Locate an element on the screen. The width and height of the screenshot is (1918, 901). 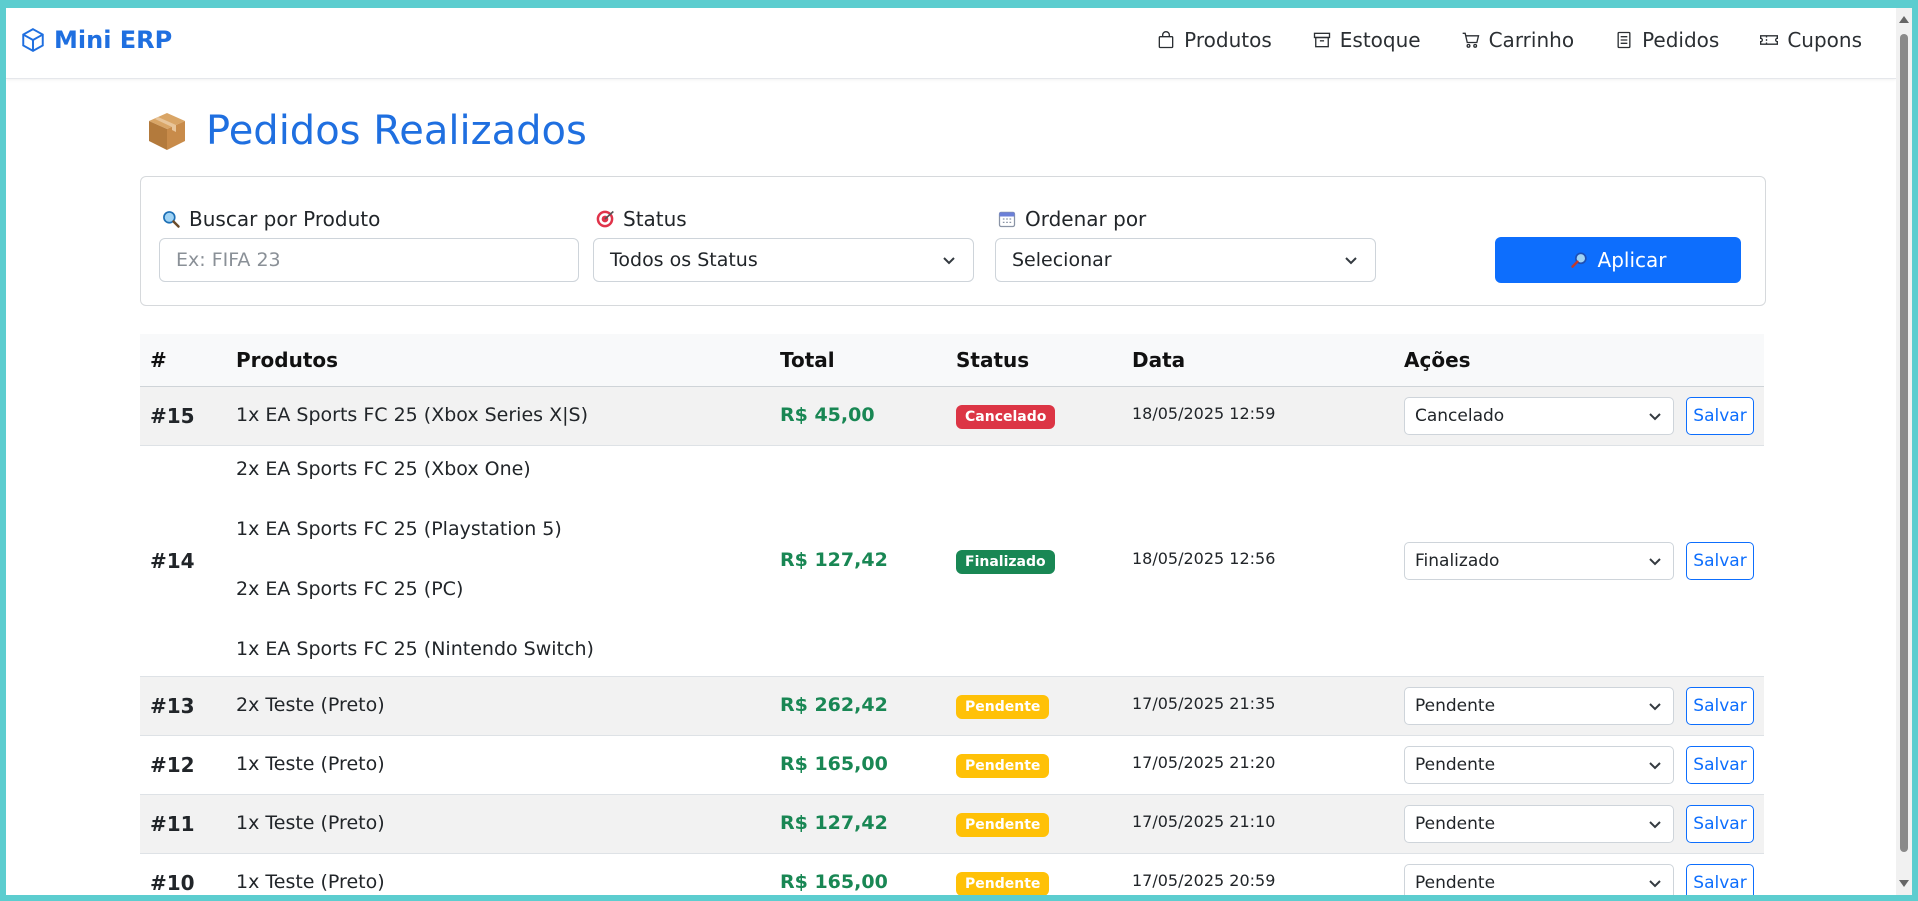
nav-label: Carrinho is located at coordinates (1531, 40).